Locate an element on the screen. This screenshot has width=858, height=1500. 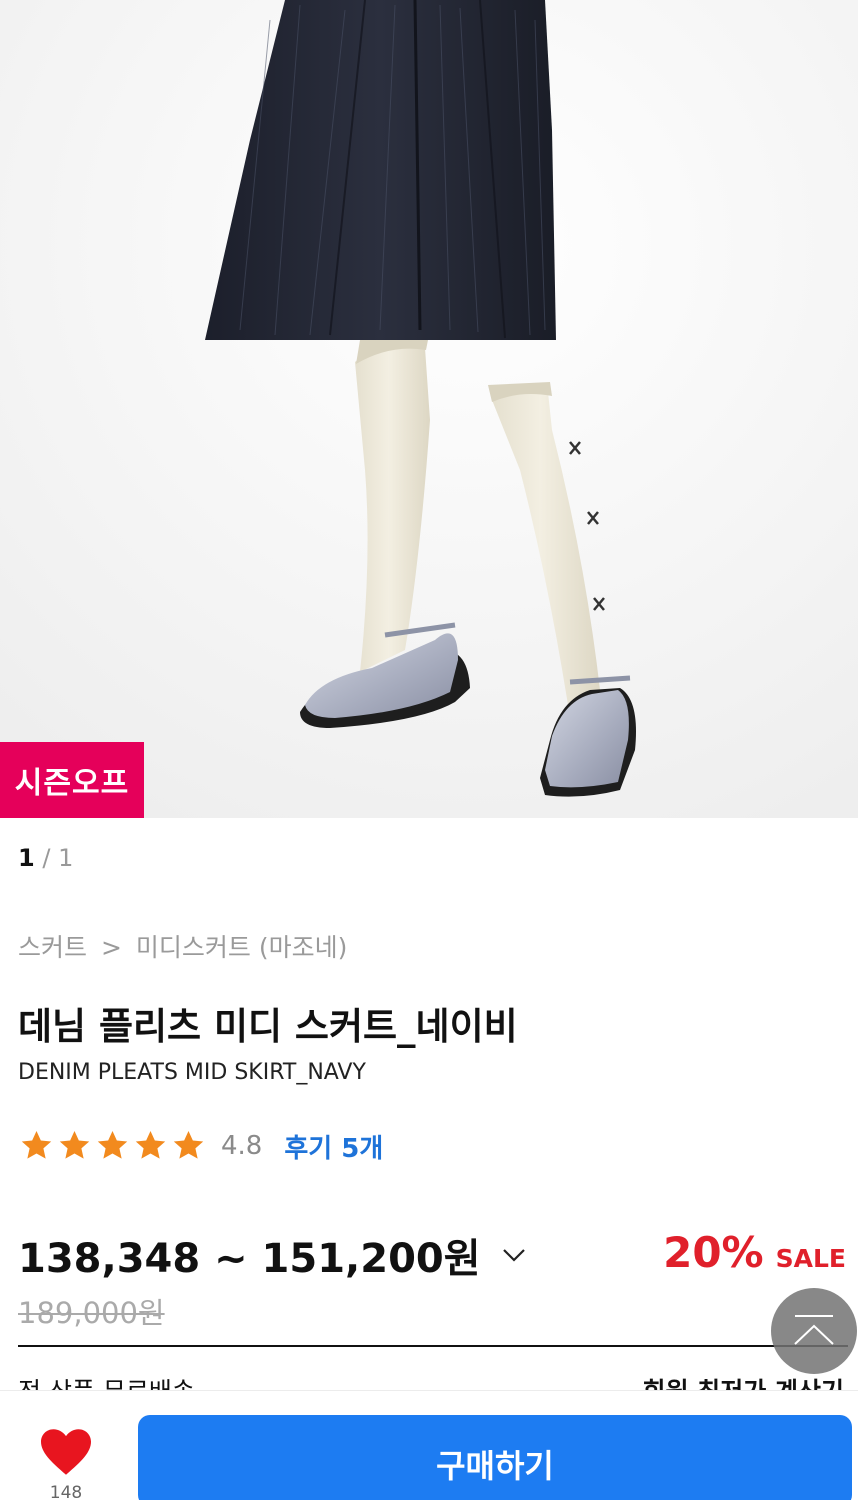
image-counter-total: 1 is located at coordinates (66, 858).